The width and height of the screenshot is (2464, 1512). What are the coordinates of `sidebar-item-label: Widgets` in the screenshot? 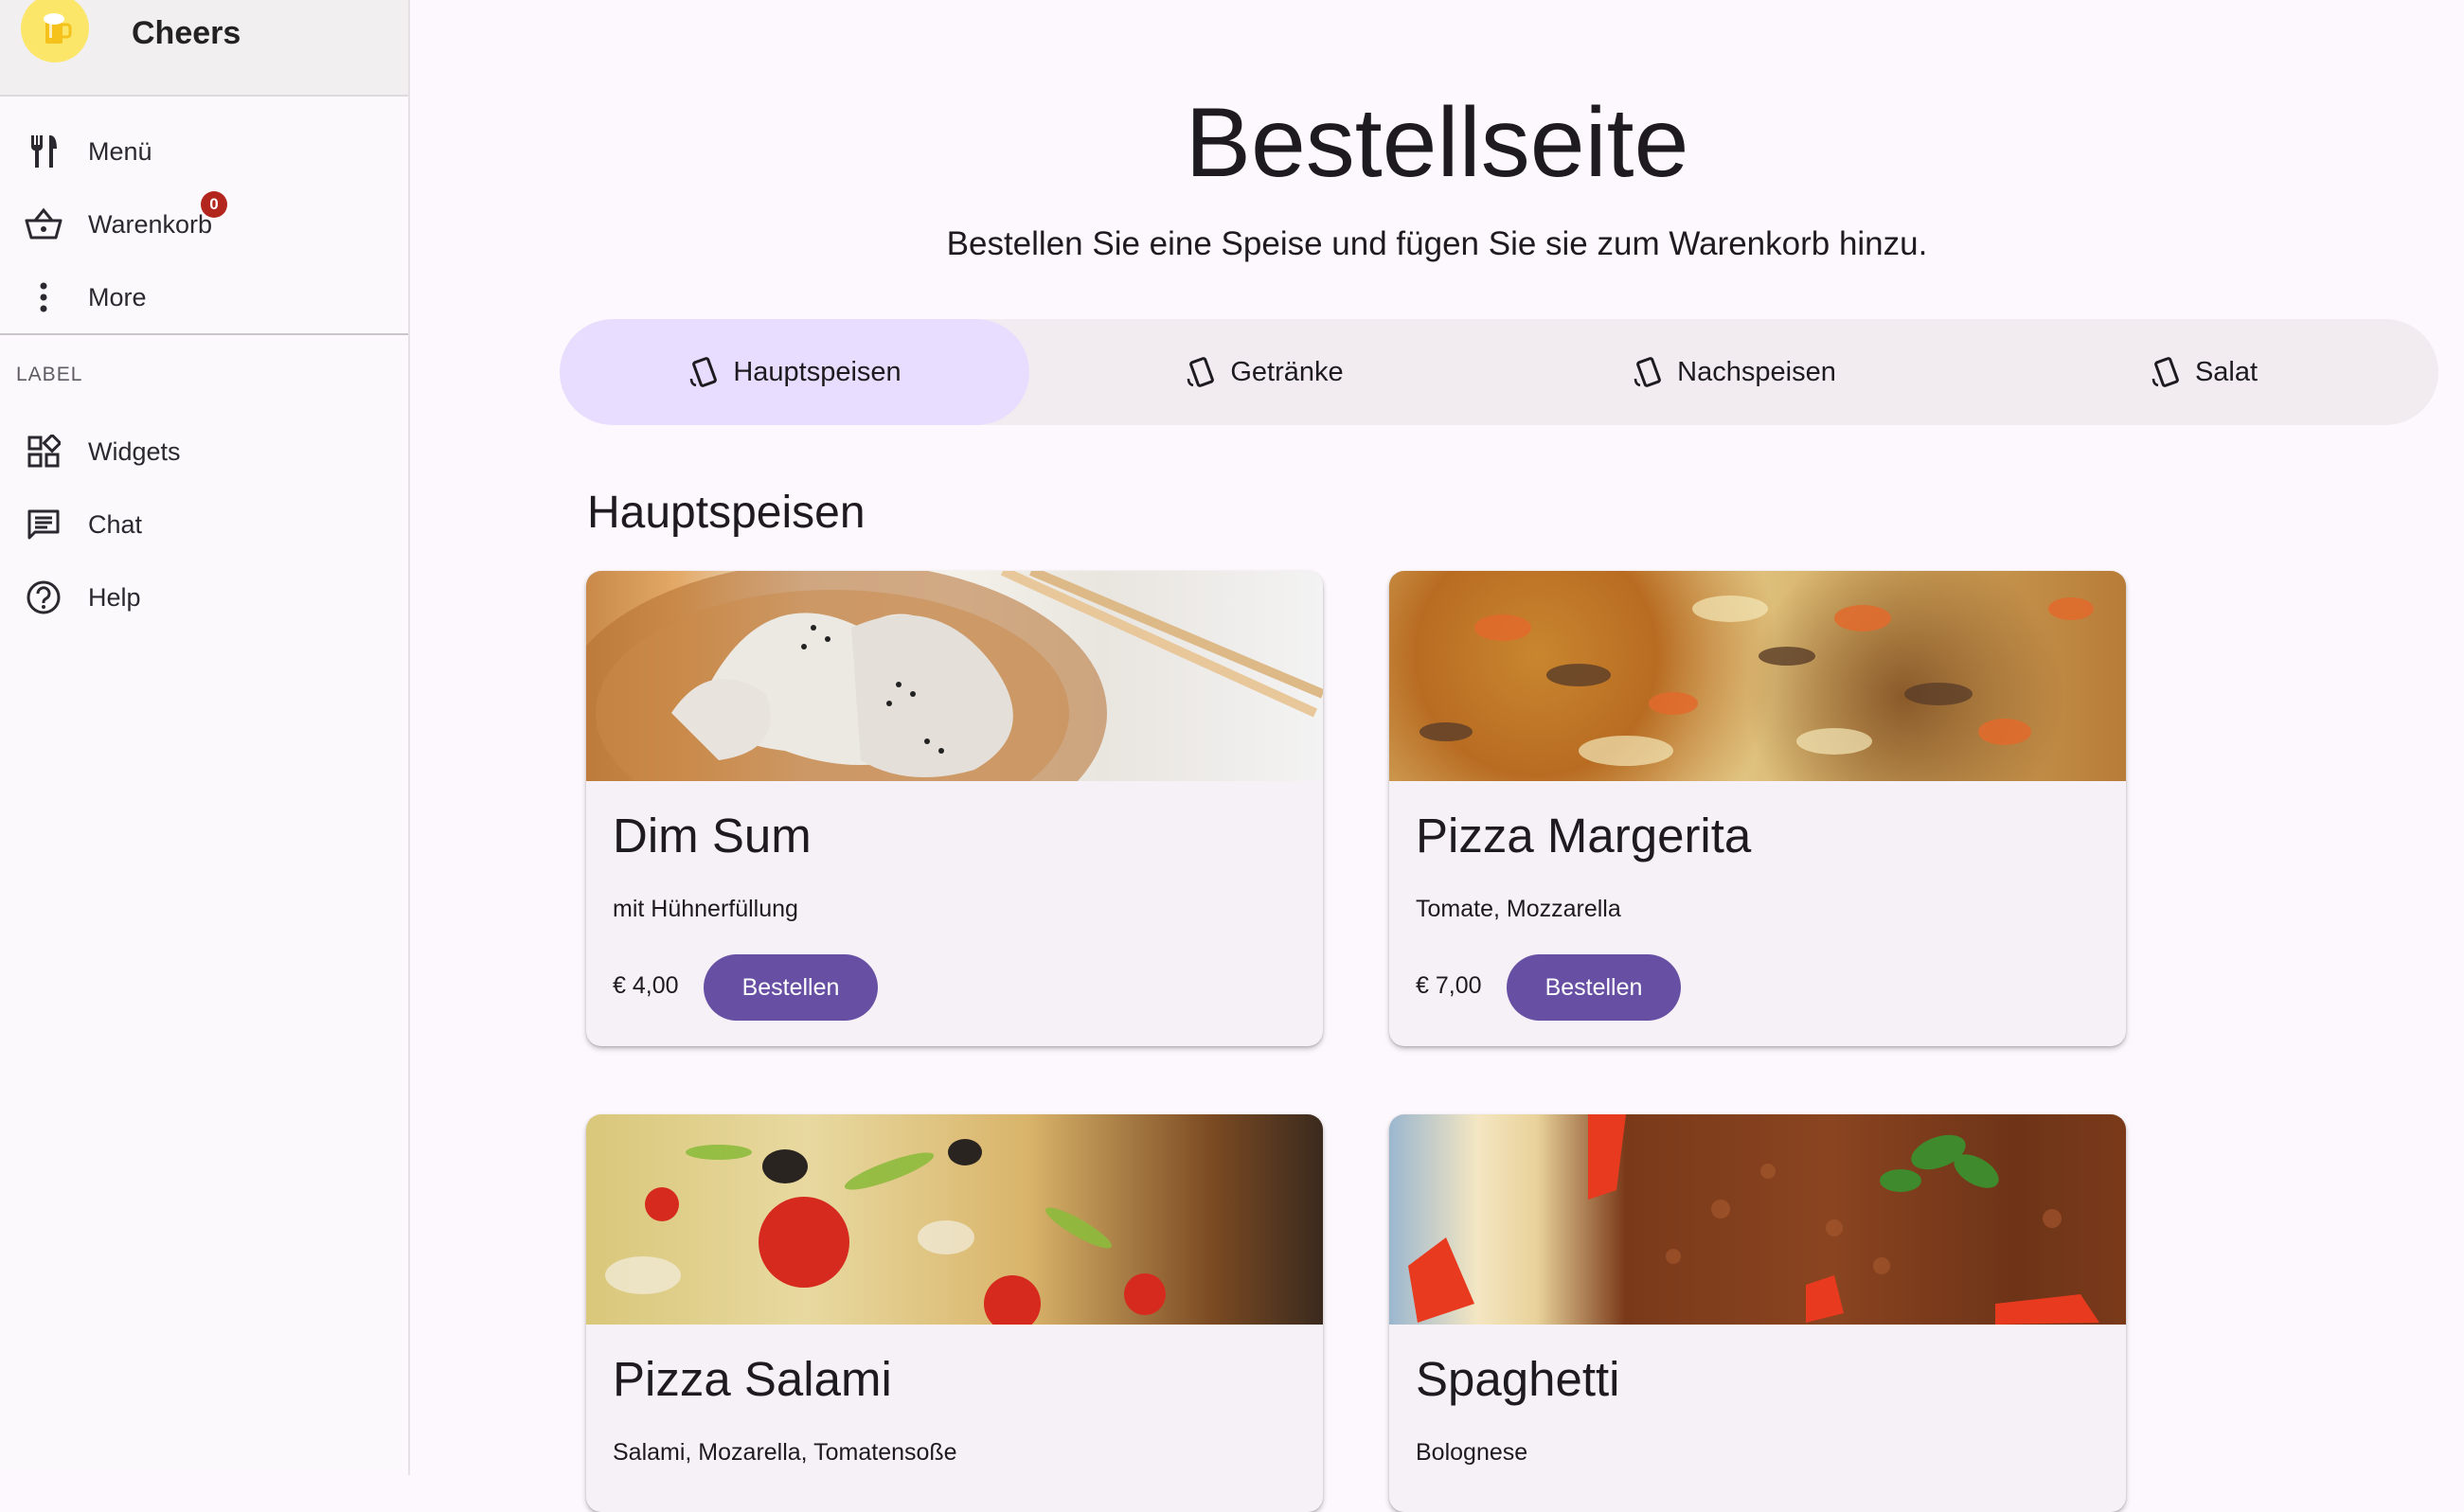 It's located at (134, 451).